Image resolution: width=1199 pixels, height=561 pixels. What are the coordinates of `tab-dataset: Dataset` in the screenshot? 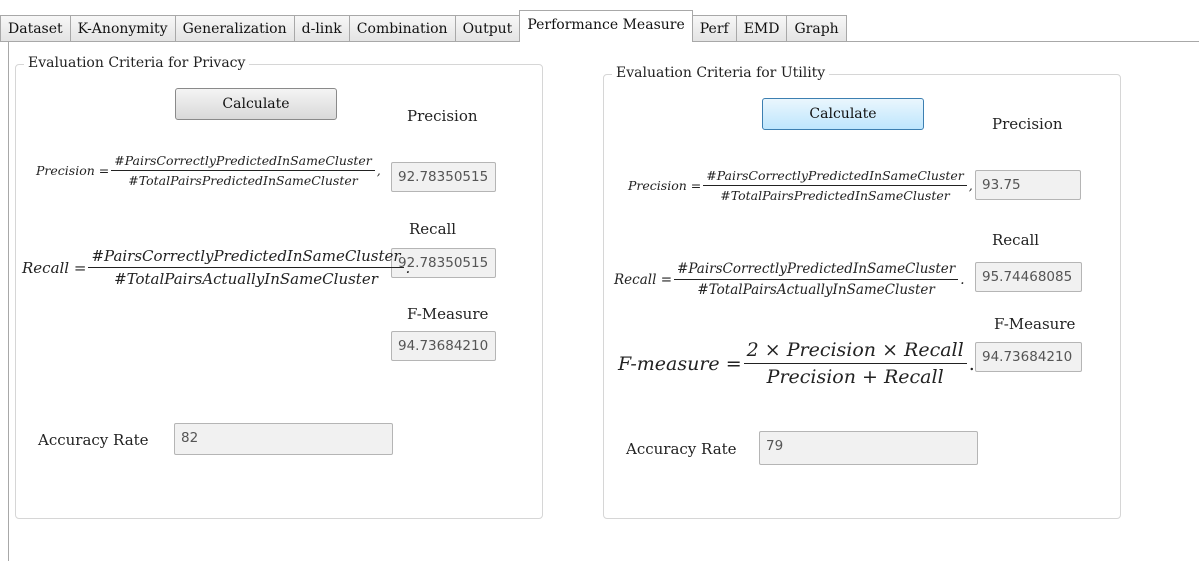 It's located at (35, 28).